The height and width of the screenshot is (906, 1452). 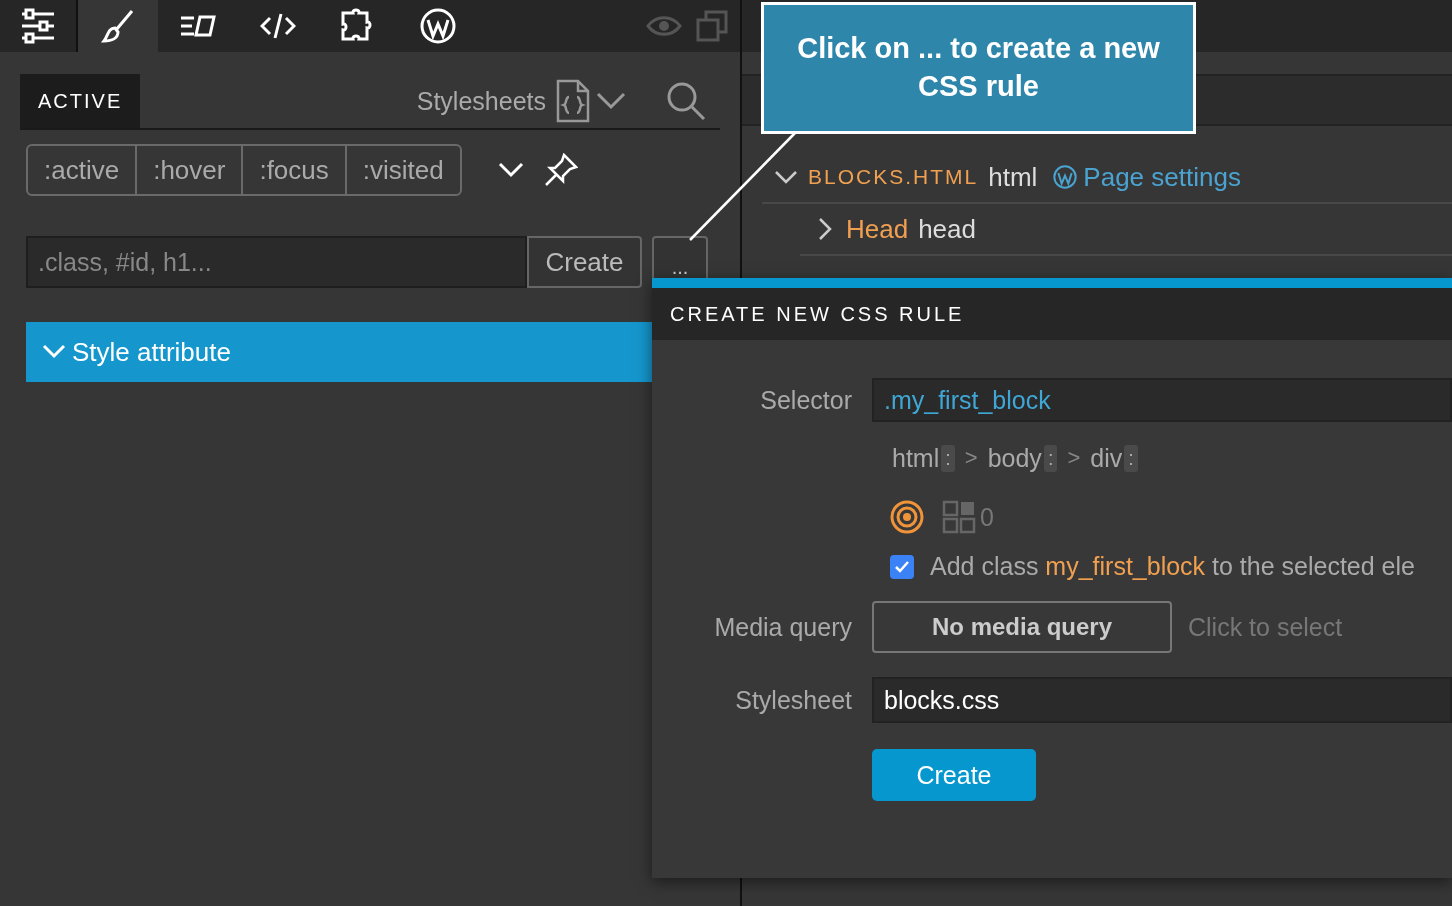 What do you see at coordinates (893, 177) in the screenshot?
I see `node-name: BLOCKS.HTML` at bounding box center [893, 177].